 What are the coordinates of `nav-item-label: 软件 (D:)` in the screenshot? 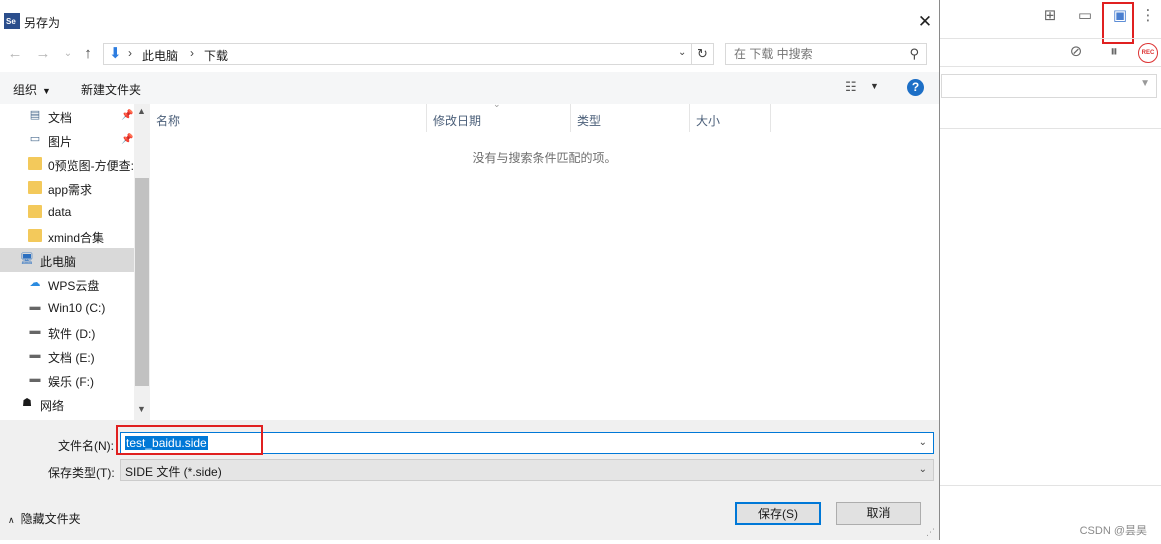 It's located at (72, 334).